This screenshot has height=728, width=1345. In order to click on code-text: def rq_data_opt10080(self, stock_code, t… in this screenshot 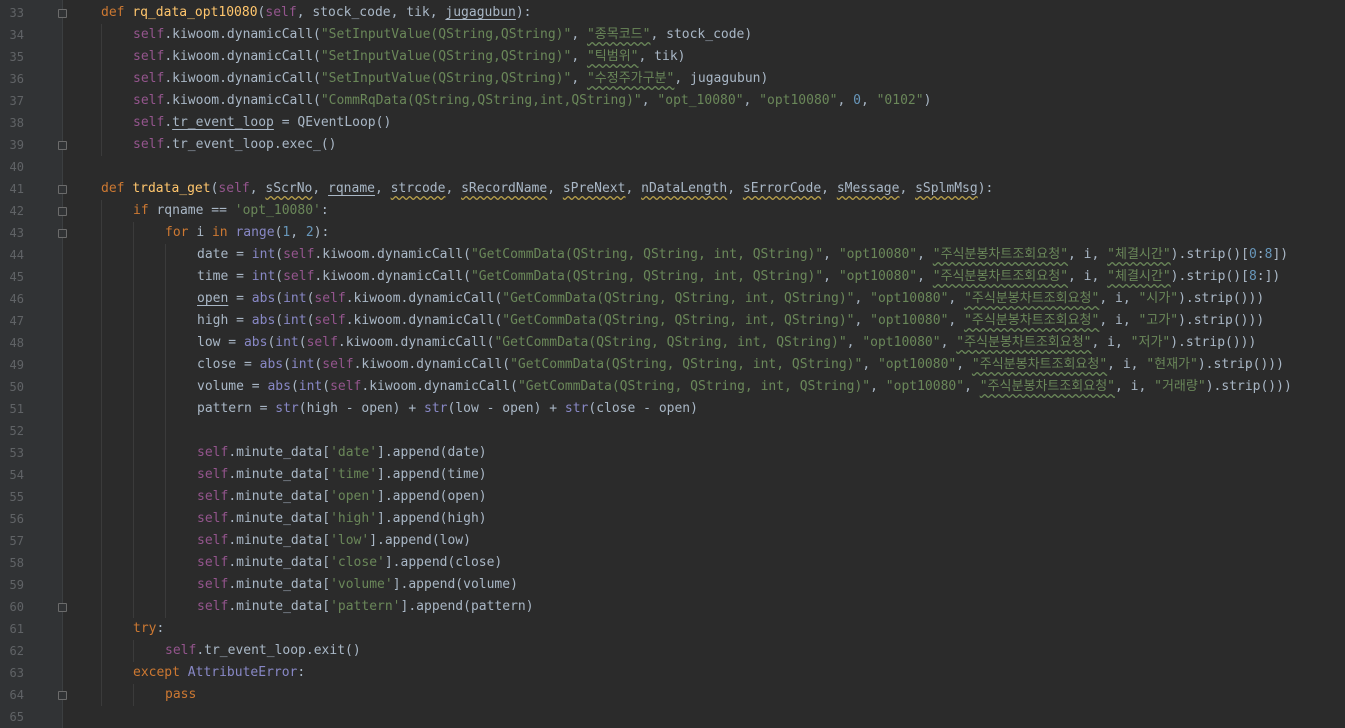, I will do `click(316, 13)`.